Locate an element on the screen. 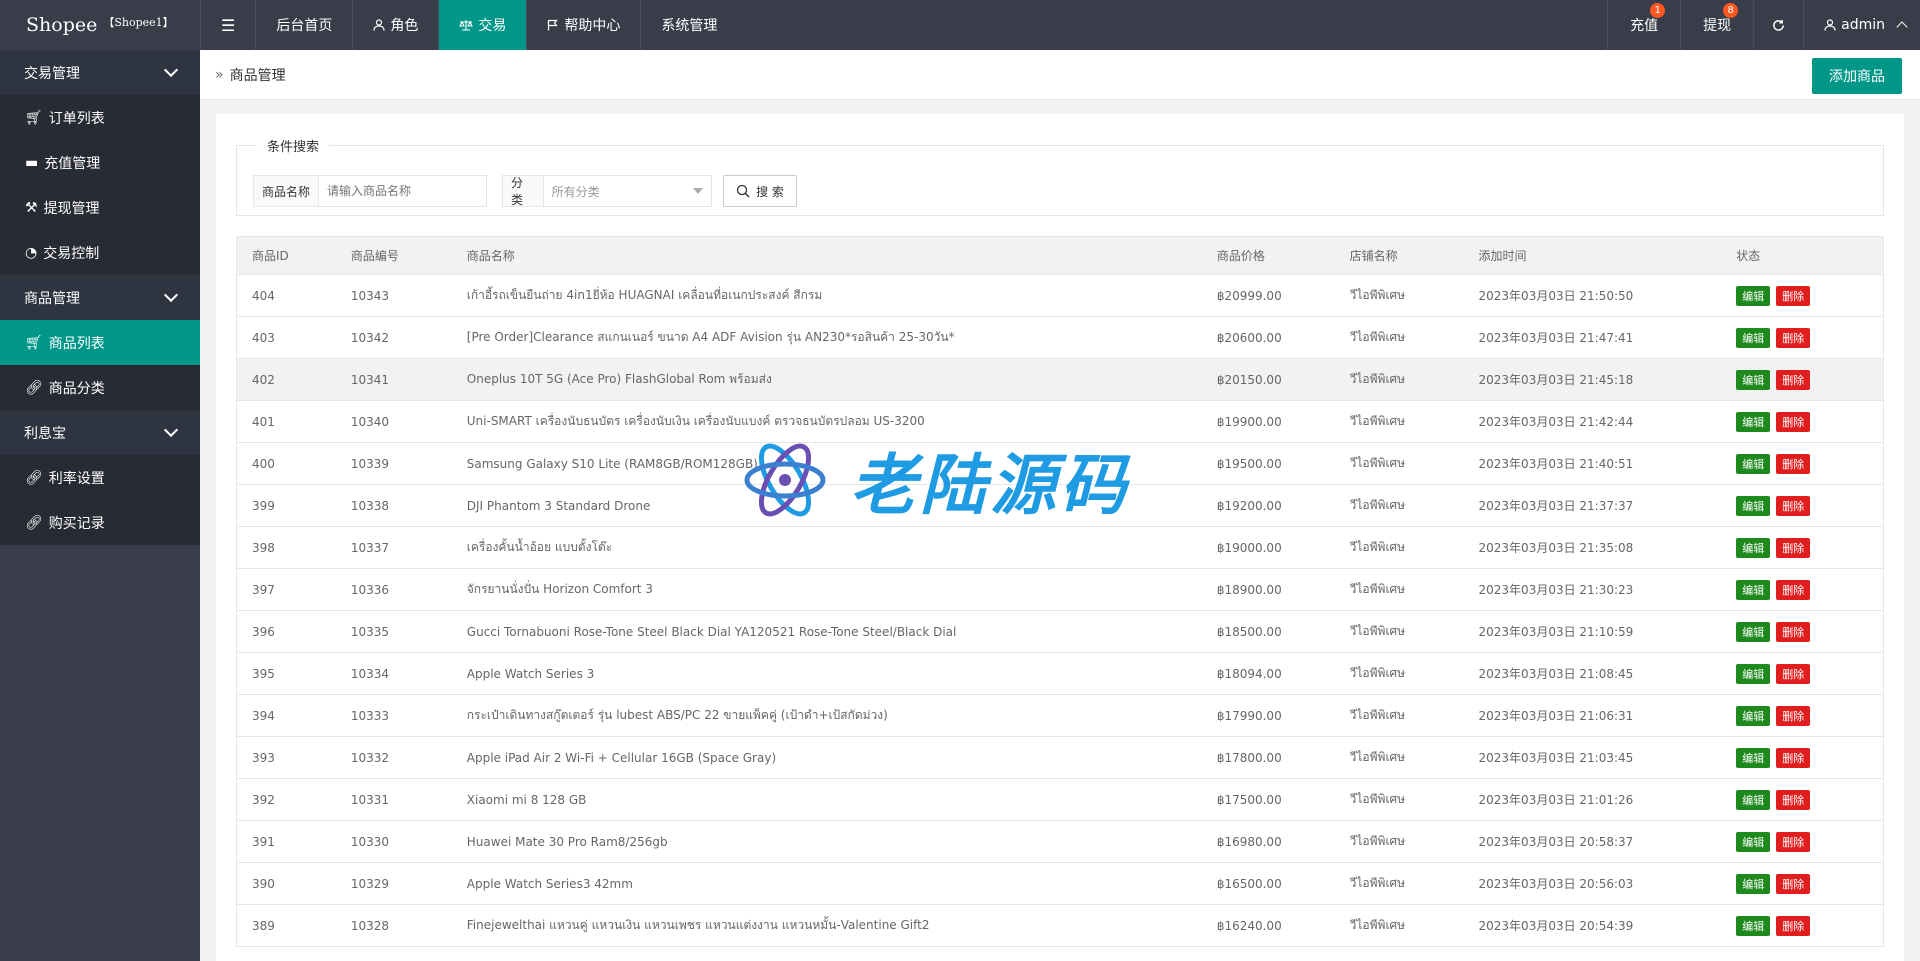 This screenshot has width=1920, height=961. top-right-nav: 充值 1 提现 8 admin is located at coordinates (1763, 25).